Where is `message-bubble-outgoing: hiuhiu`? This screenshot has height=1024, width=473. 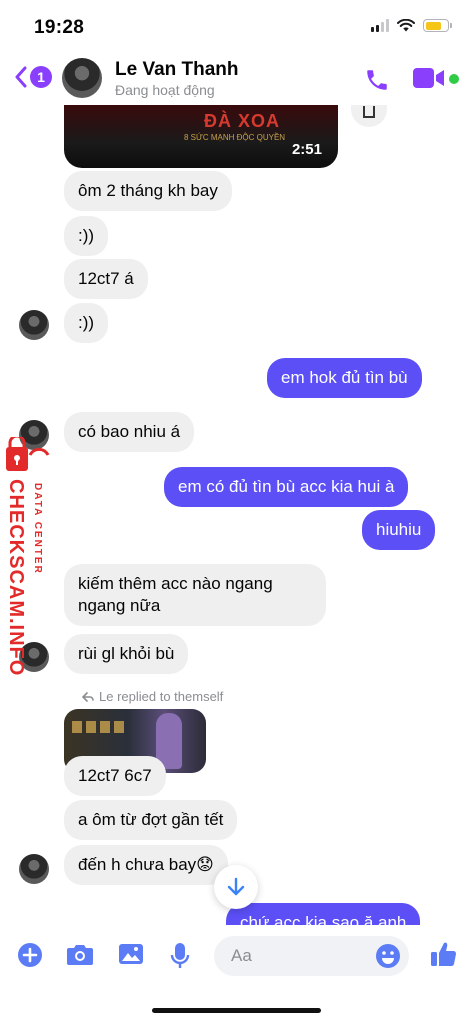 message-bubble-outgoing: hiuhiu is located at coordinates (399, 530).